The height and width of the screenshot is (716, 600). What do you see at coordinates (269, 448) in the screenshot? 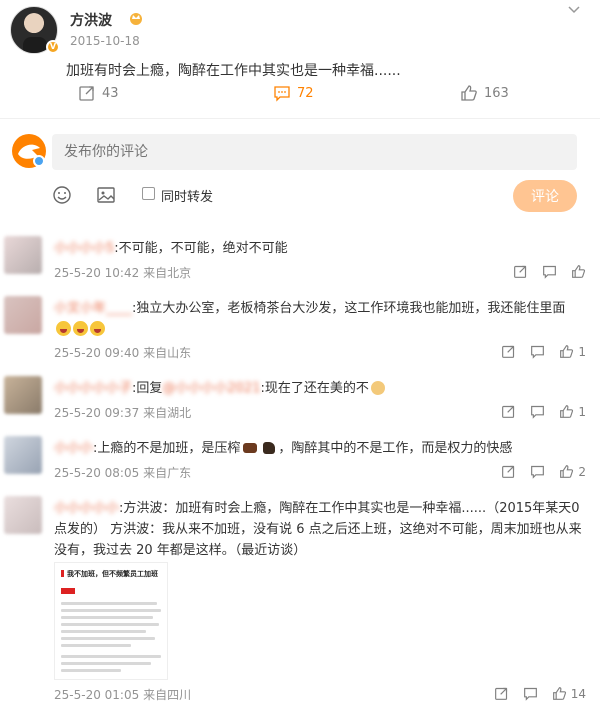
I see `horse-emoji-icon` at bounding box center [269, 448].